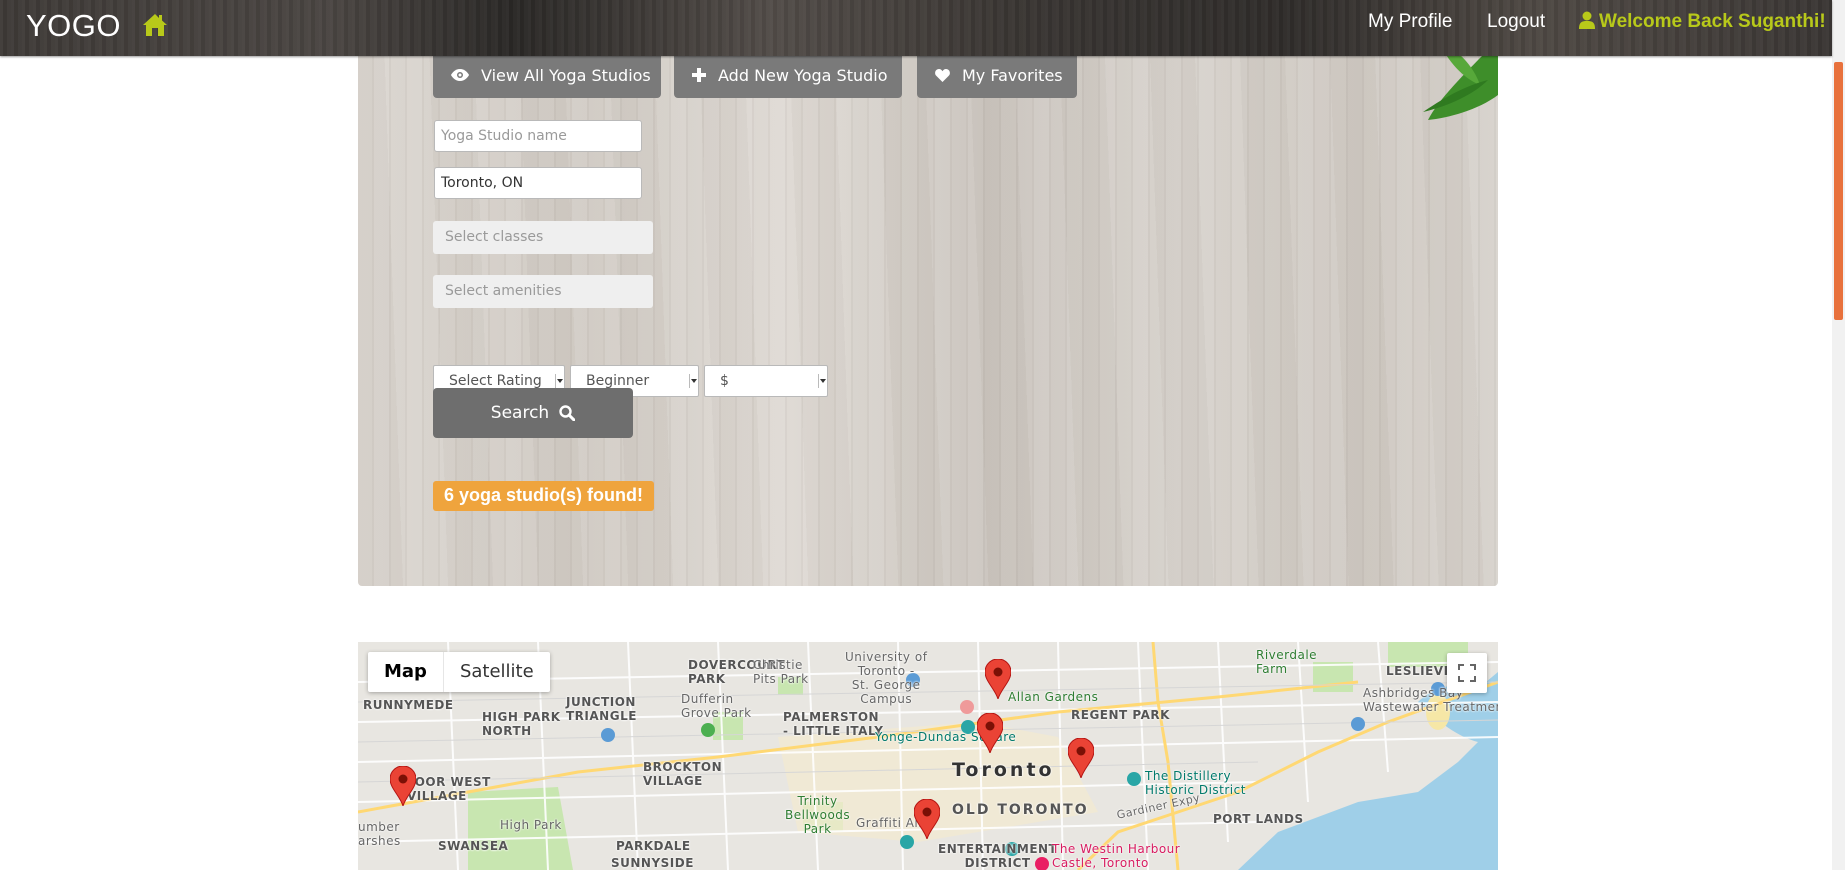 This screenshot has height=870, width=1845. I want to click on fullscreen-button, so click(1467, 673).